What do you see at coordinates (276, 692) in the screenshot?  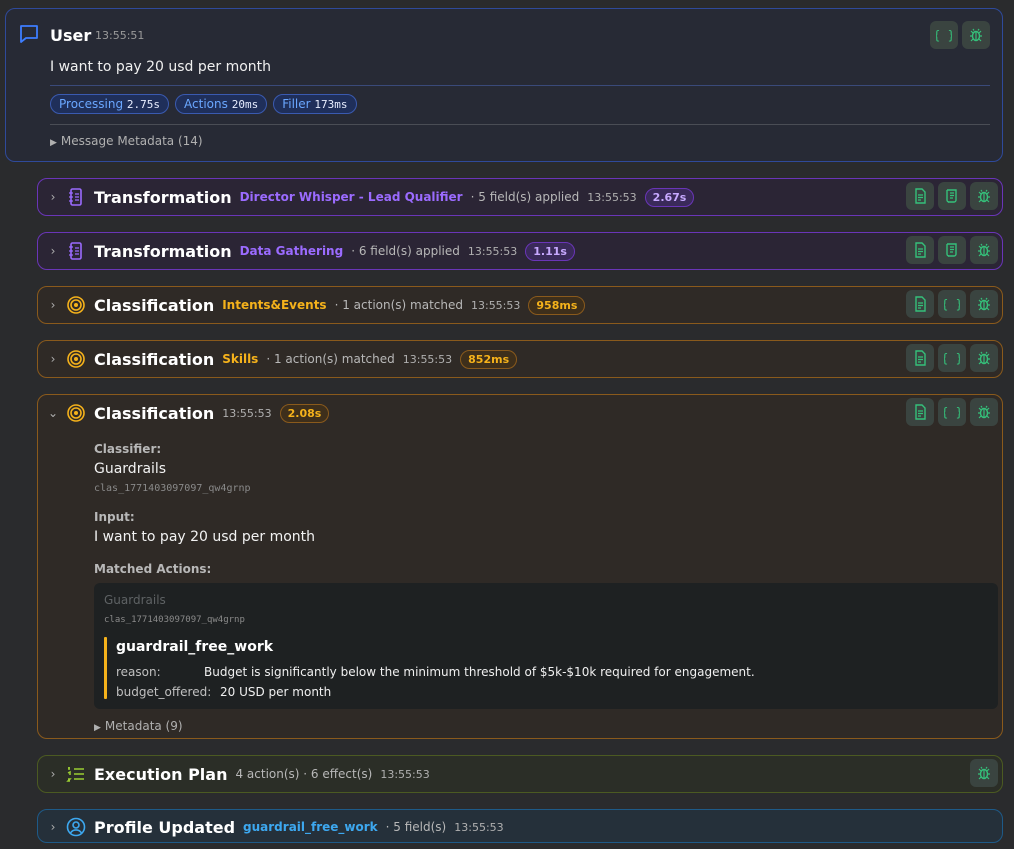 I see `budget-value: 20 USD per month` at bounding box center [276, 692].